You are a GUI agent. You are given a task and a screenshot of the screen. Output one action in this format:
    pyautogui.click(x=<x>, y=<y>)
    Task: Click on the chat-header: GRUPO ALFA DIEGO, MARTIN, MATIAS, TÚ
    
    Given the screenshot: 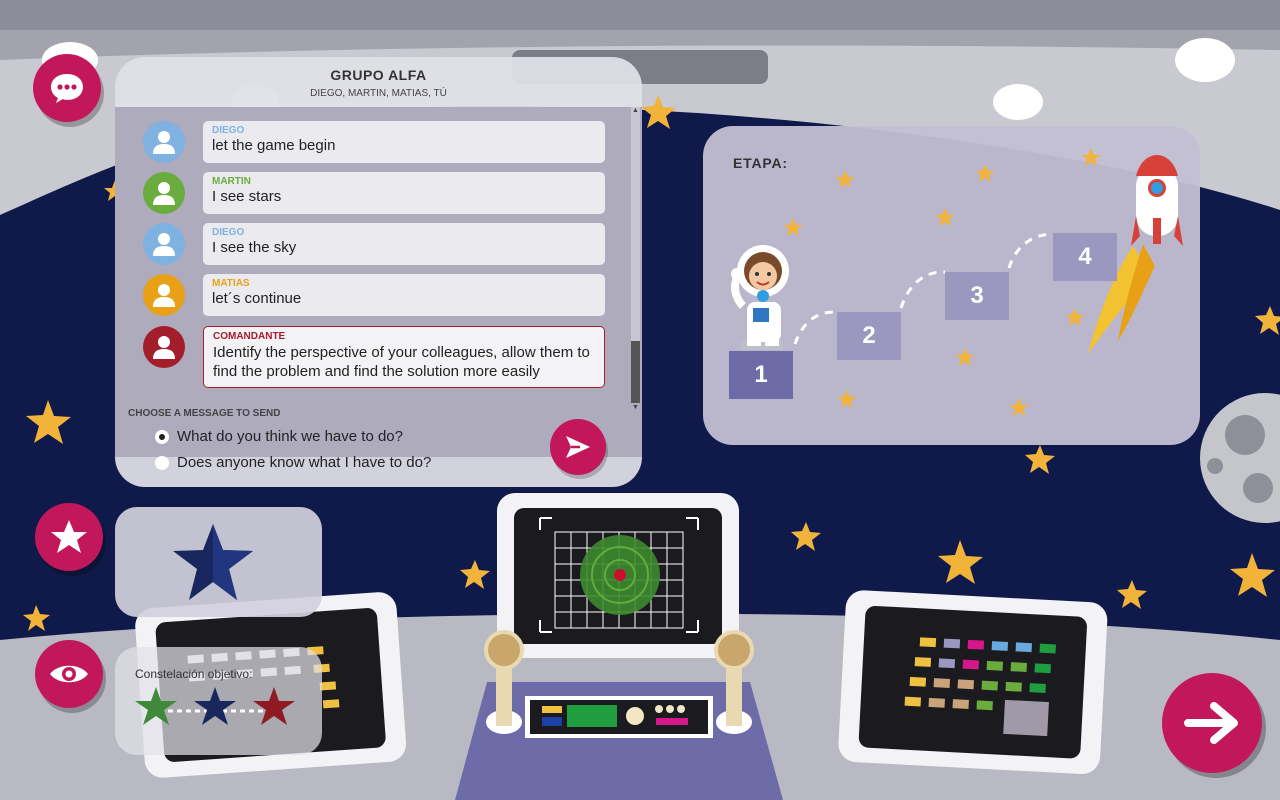 What is the action you would take?
    pyautogui.click(x=378, y=82)
    